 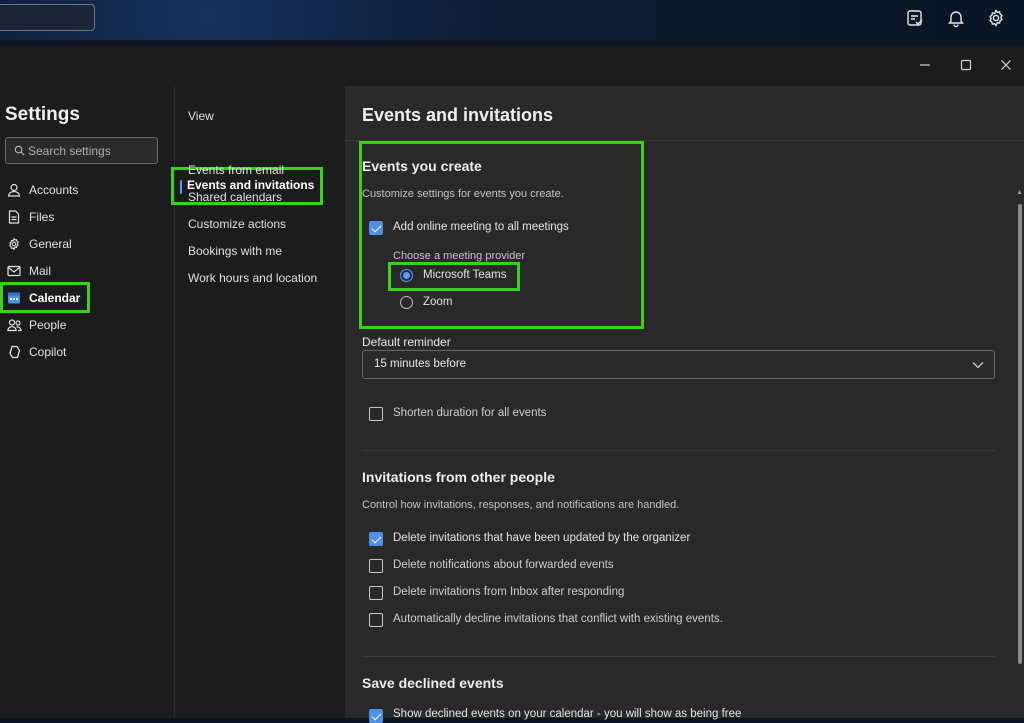 I want to click on file-icon, so click(x=14, y=217).